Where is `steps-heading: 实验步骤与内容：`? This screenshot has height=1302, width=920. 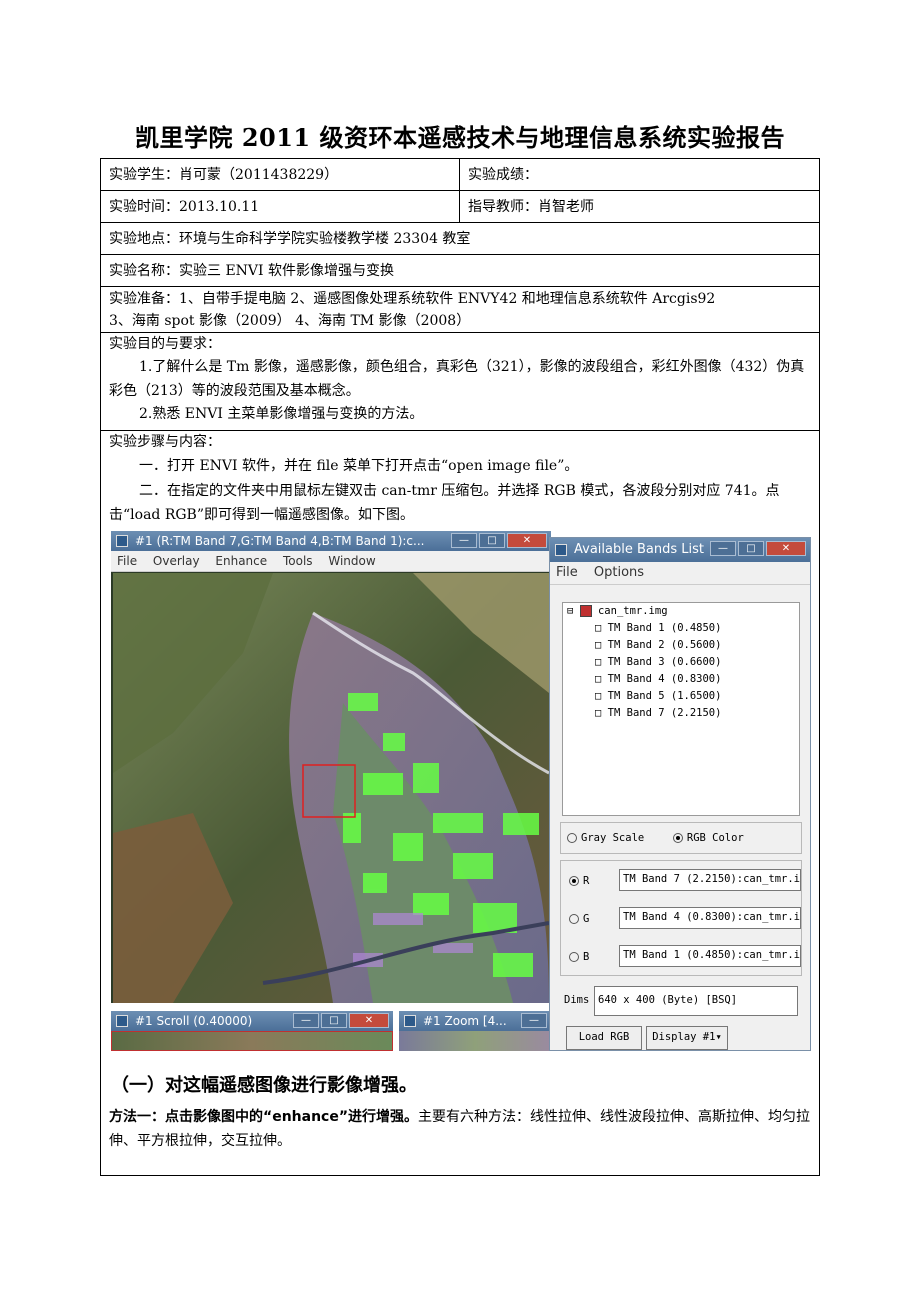 steps-heading: 实验步骤与内容： is located at coordinates (165, 442).